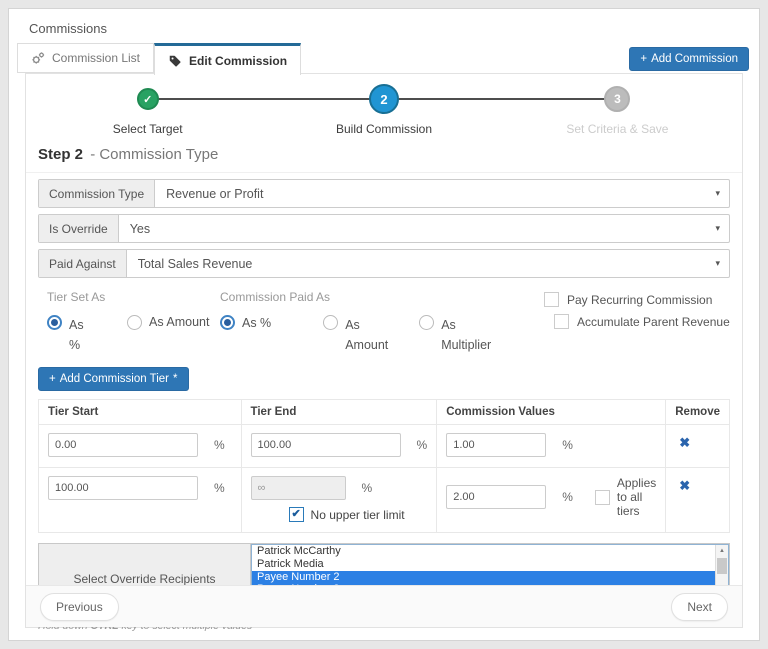  Describe the element at coordinates (38, 58) in the screenshot. I see `gears-icon` at that location.